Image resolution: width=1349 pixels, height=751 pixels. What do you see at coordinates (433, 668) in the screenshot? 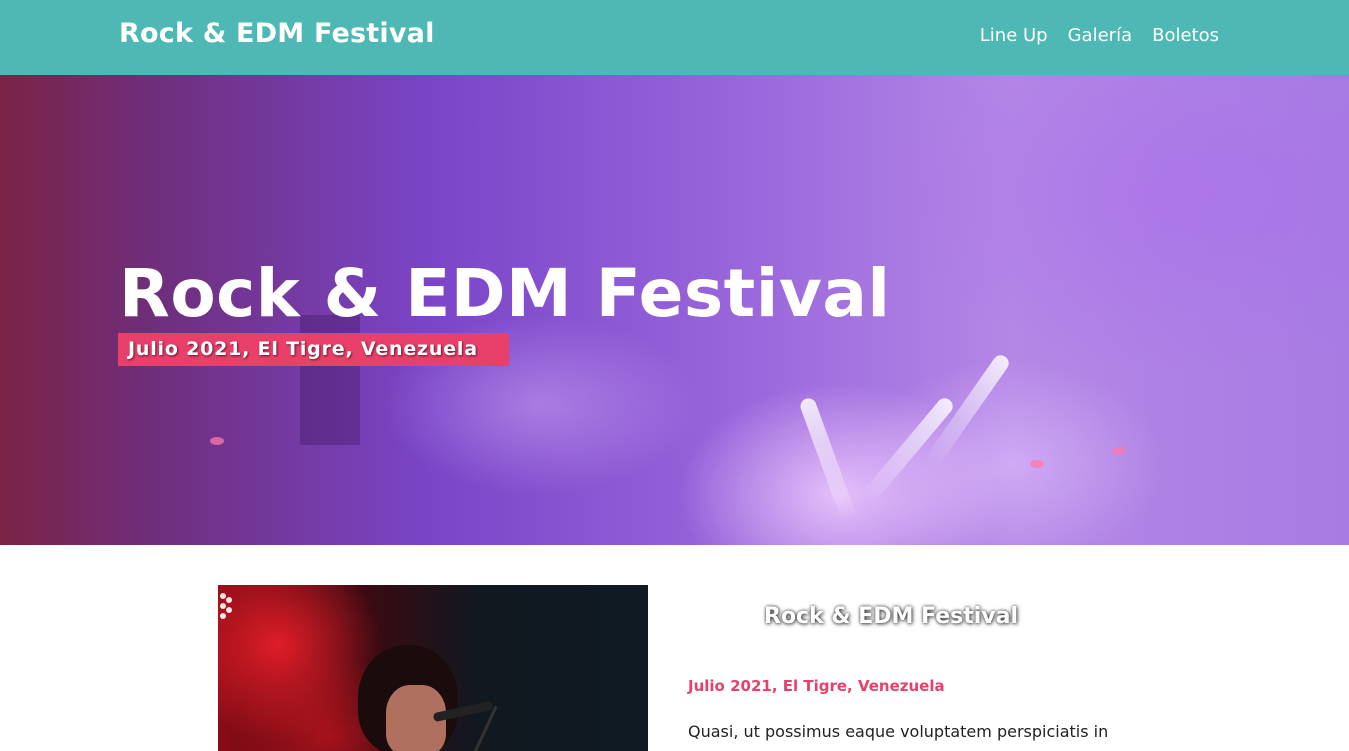
I see `singer-photo` at bounding box center [433, 668].